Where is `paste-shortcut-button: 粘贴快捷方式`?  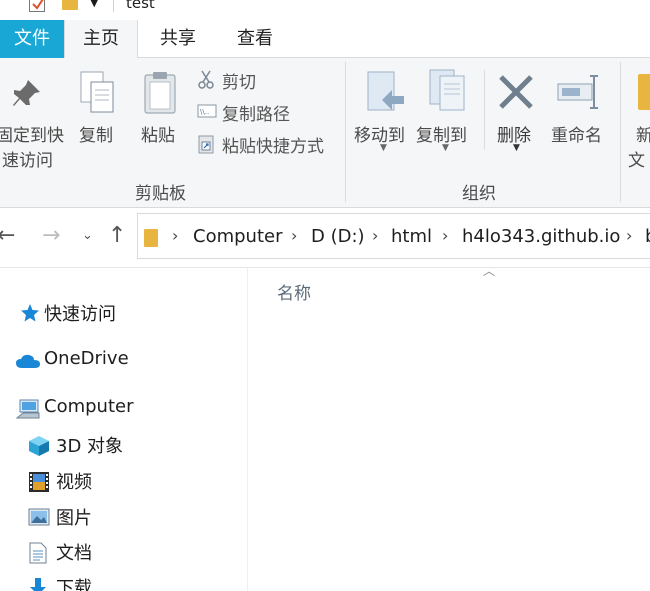 paste-shortcut-button: 粘贴快捷方式 is located at coordinates (267, 145).